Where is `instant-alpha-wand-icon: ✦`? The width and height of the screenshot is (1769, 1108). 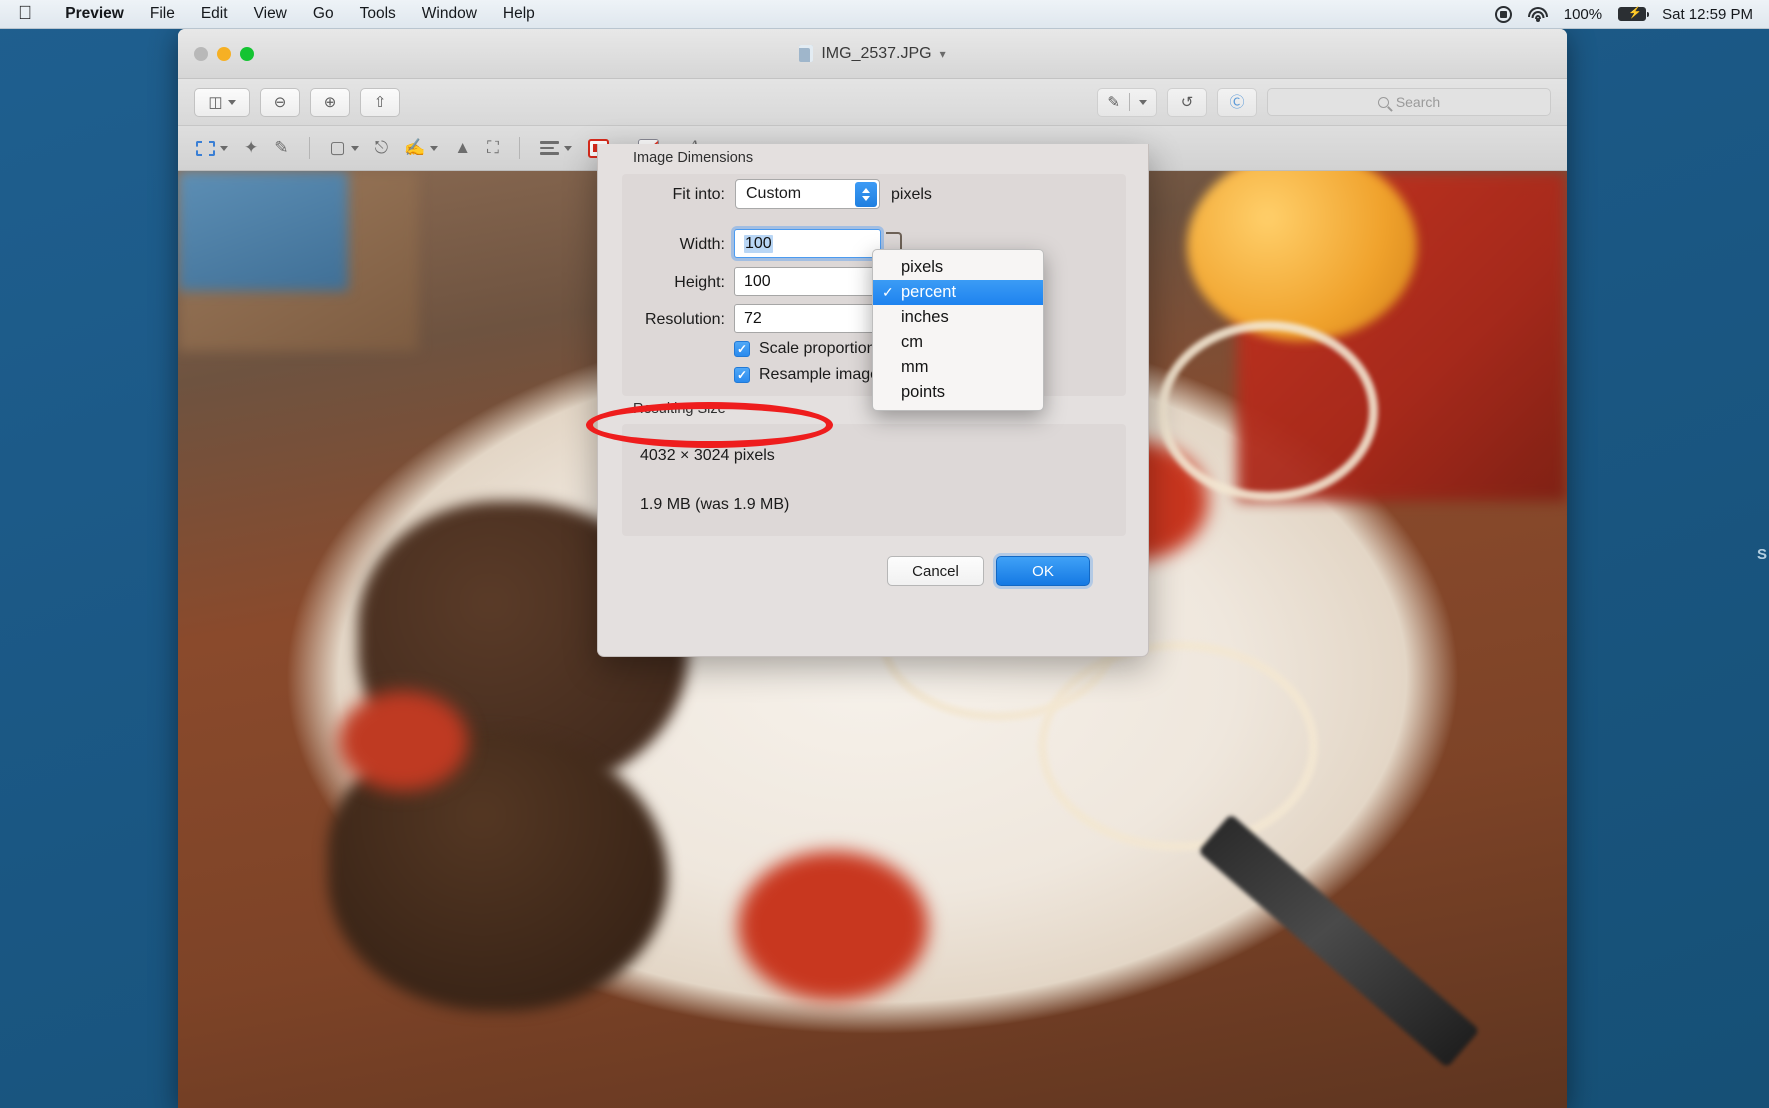 instant-alpha-wand-icon: ✦ is located at coordinates (251, 147).